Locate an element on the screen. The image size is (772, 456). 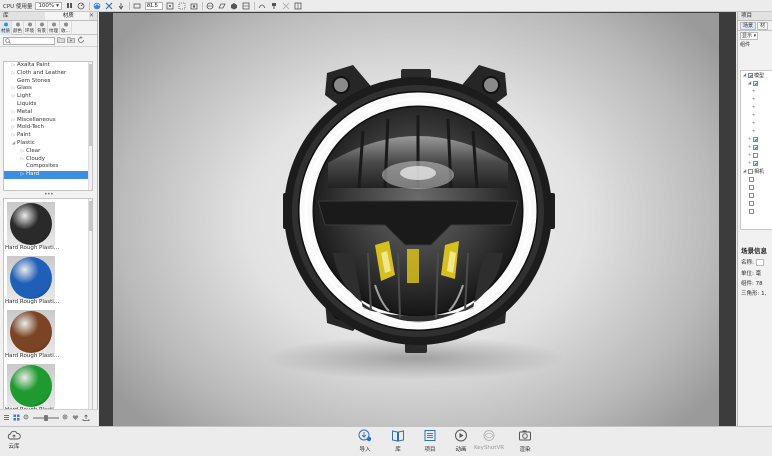
dock-button-render-camera: 渲染 is located at coordinates (525, 442).